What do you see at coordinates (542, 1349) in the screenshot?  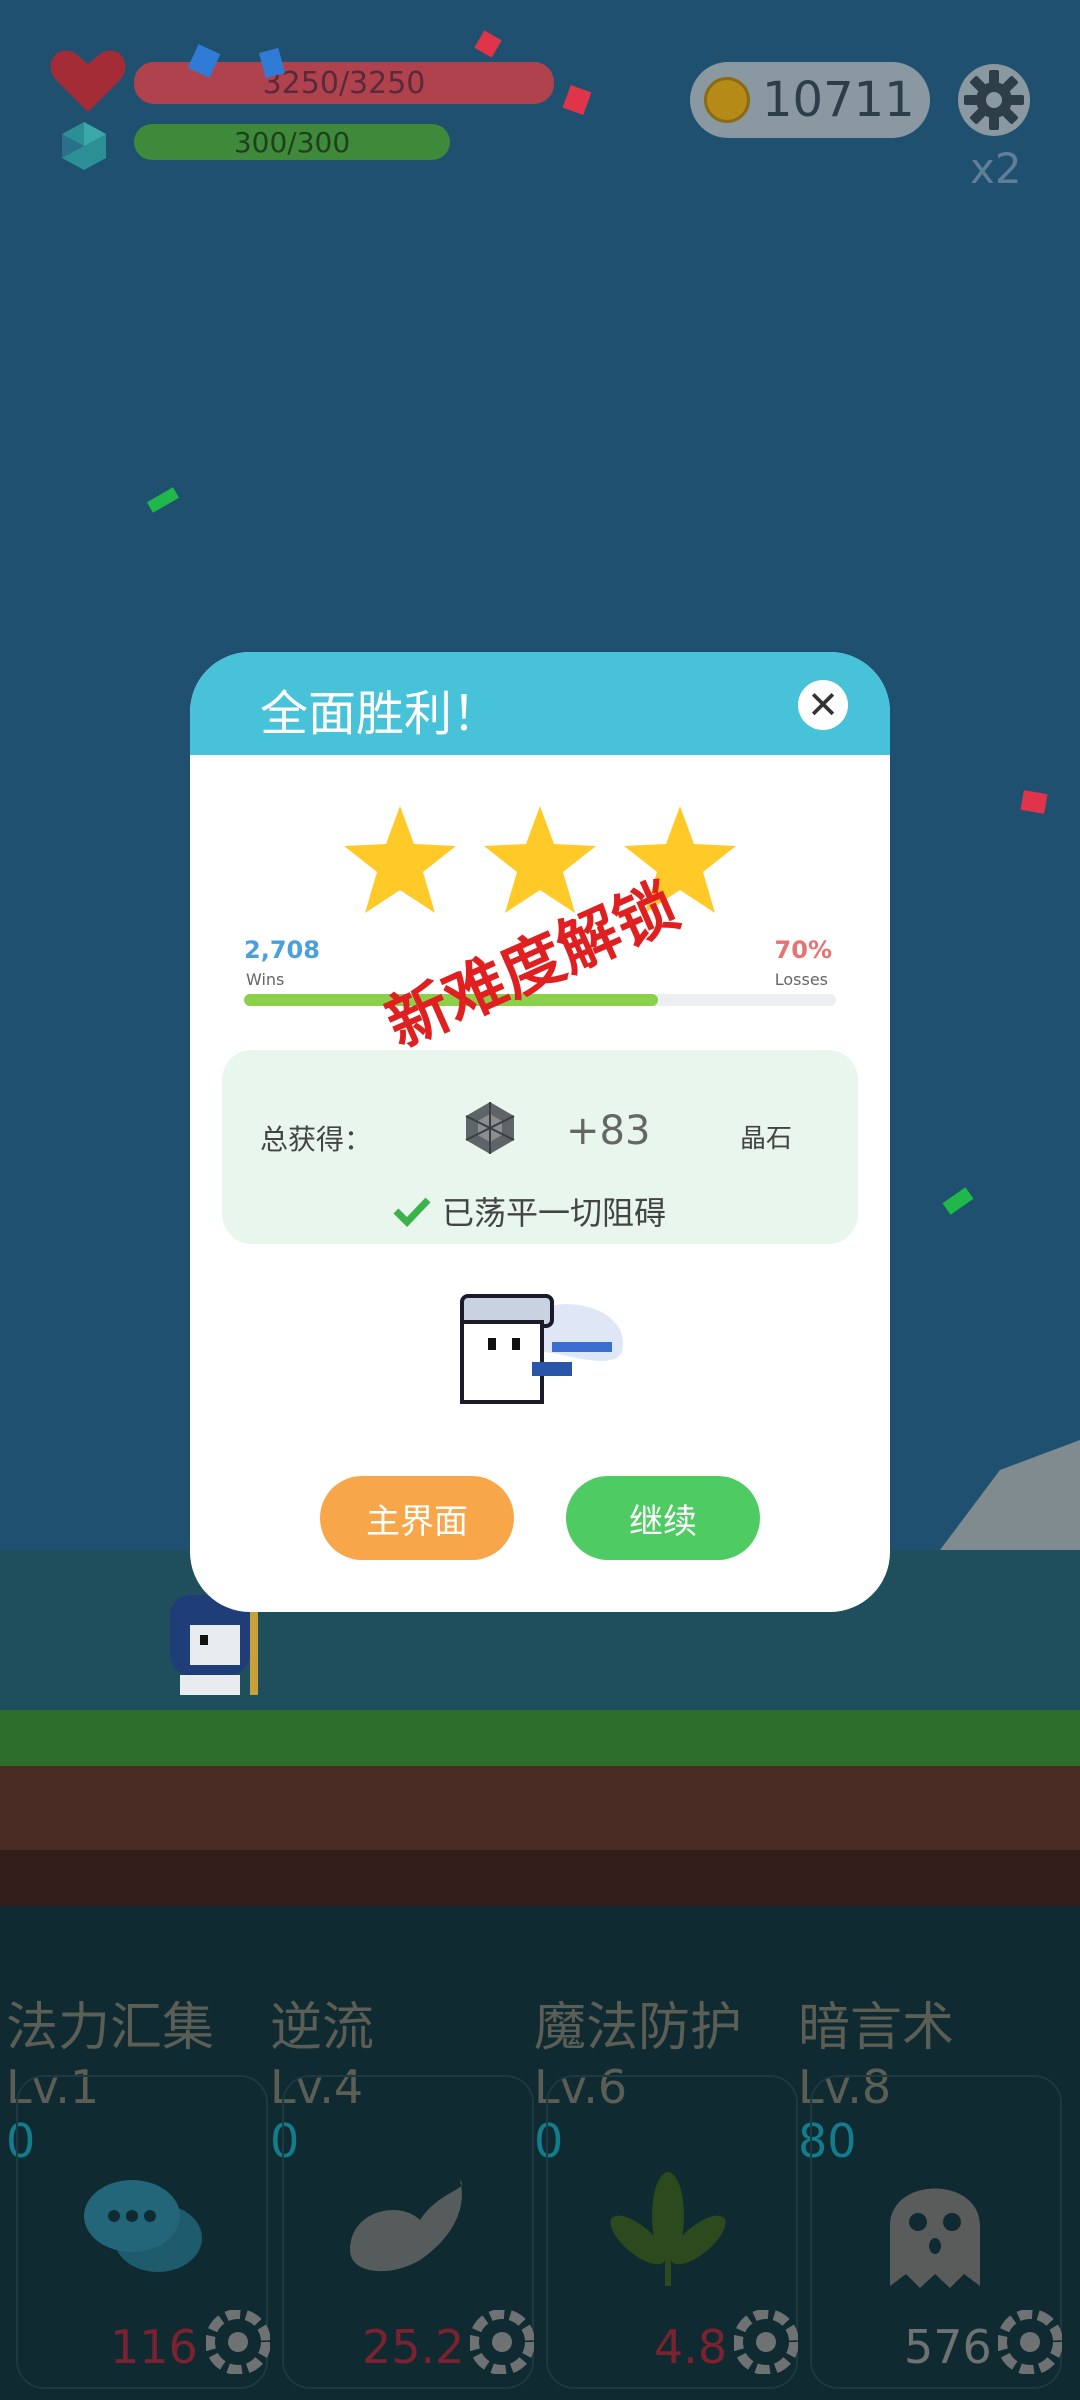 I see `hero-sprite` at bounding box center [542, 1349].